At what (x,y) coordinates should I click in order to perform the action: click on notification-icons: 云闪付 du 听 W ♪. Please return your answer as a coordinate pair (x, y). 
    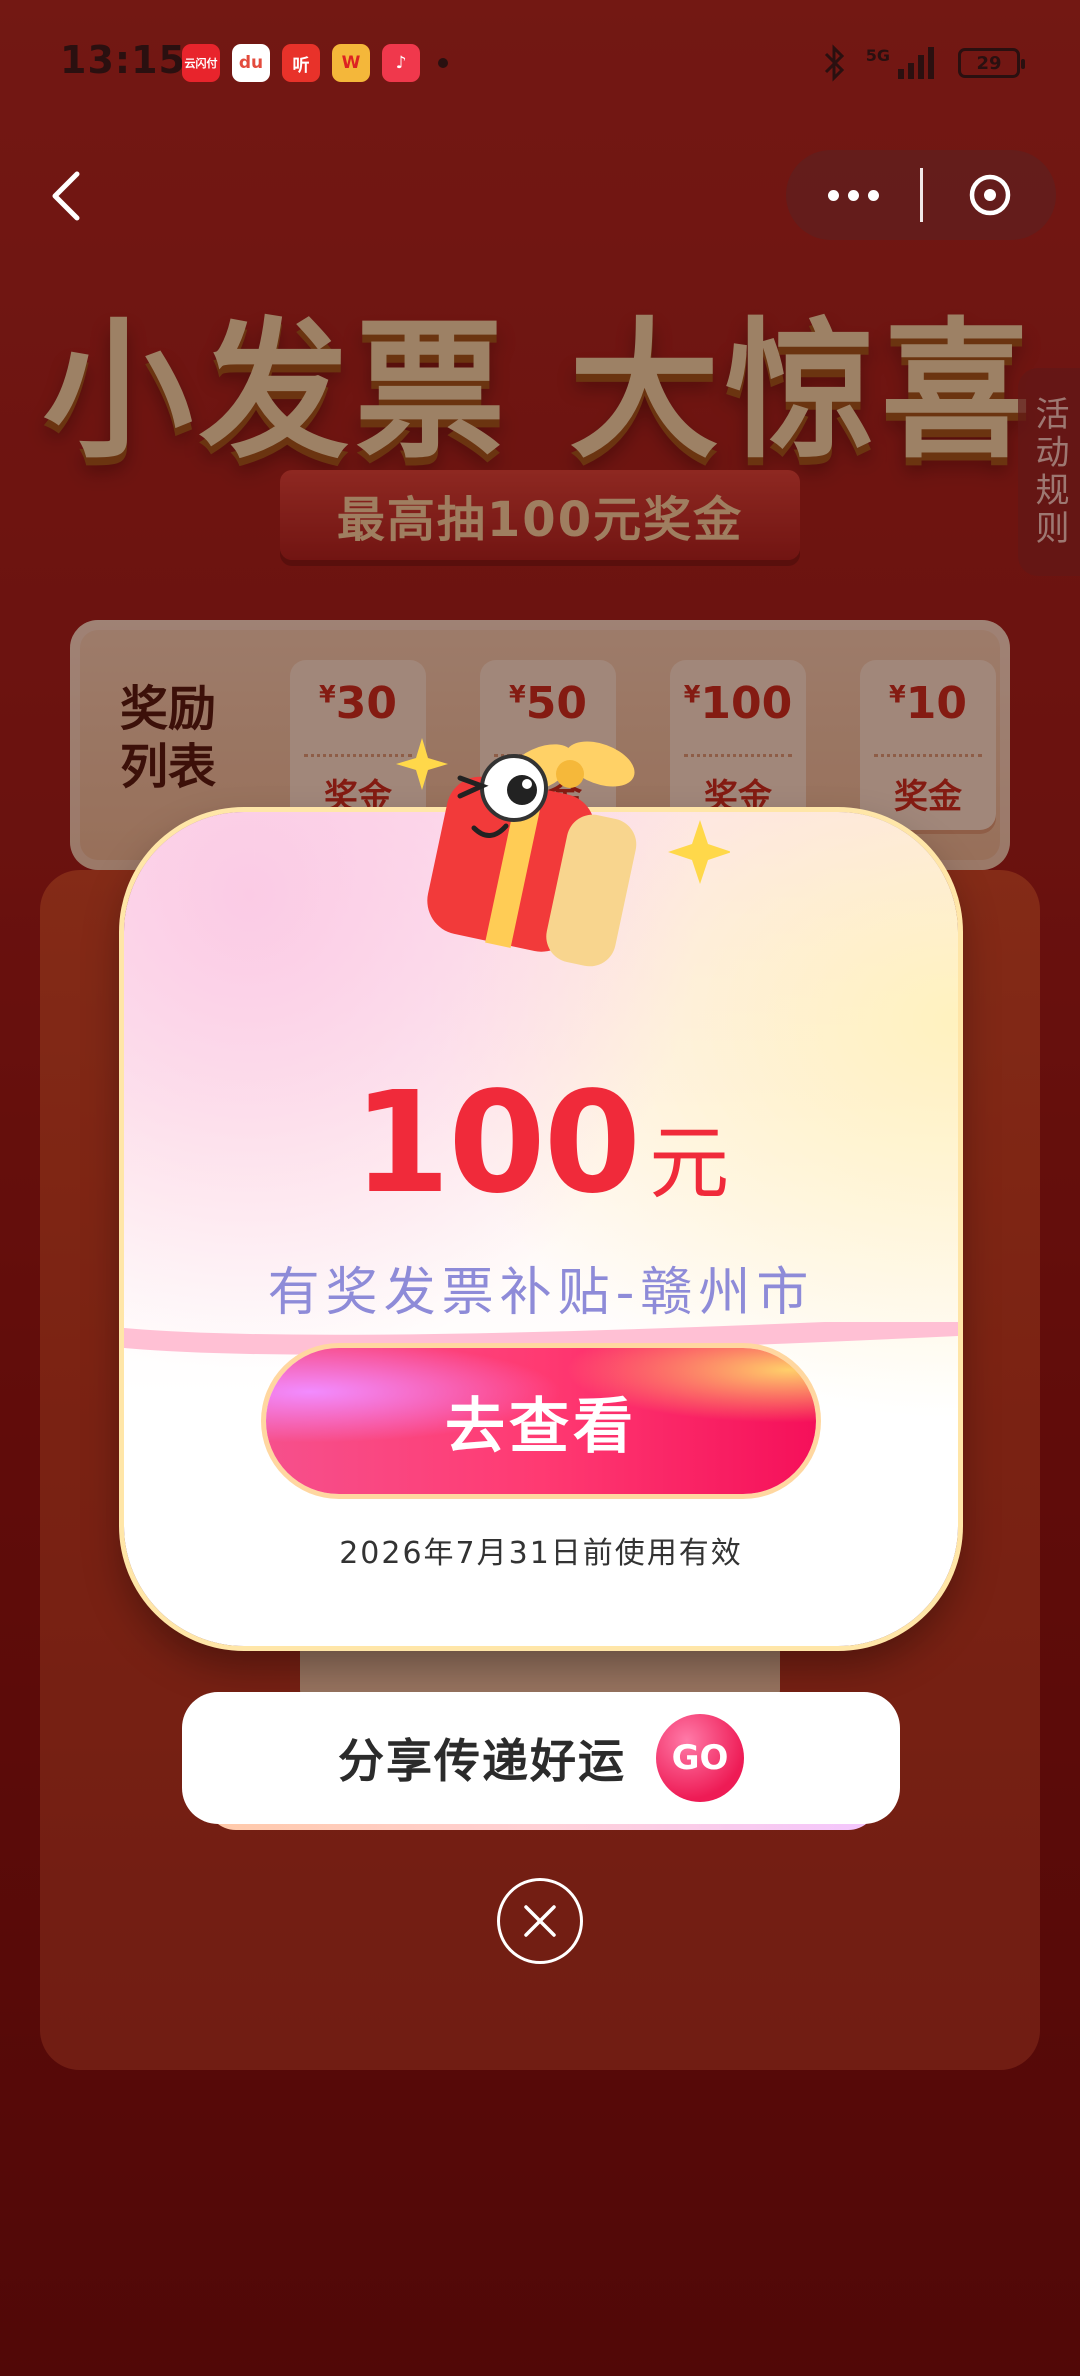
    Looking at the image, I should click on (315, 63).